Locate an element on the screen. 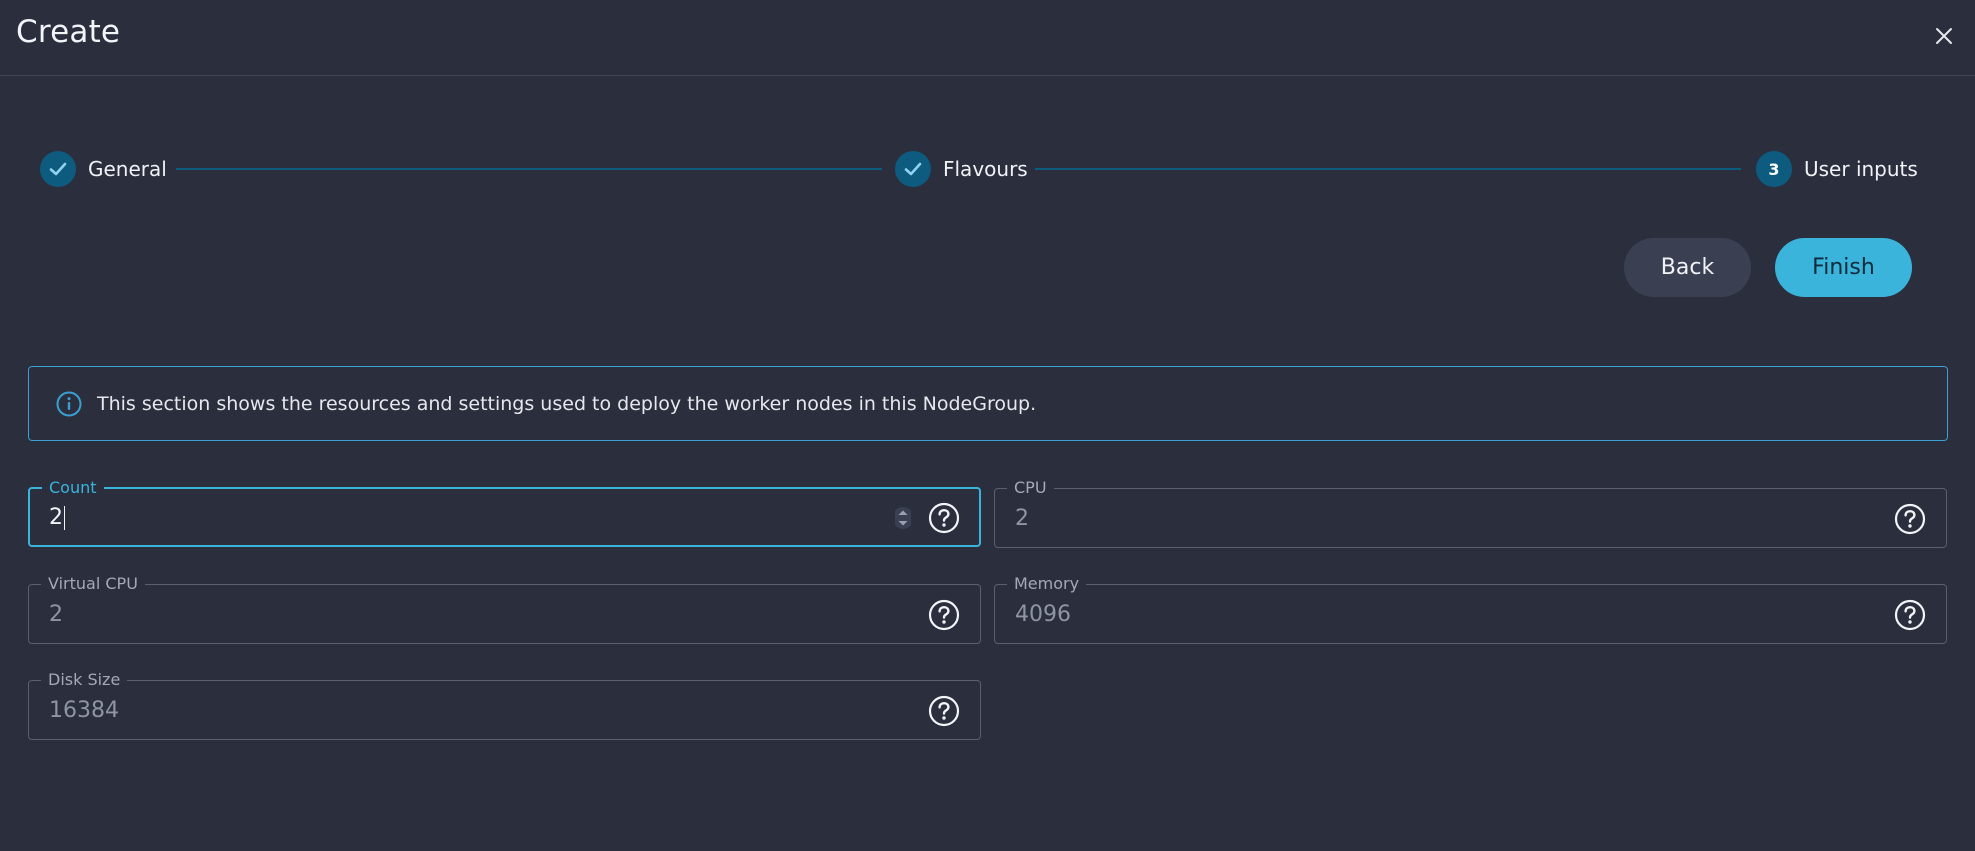 The height and width of the screenshot is (851, 1975). info-icon is located at coordinates (69, 403).